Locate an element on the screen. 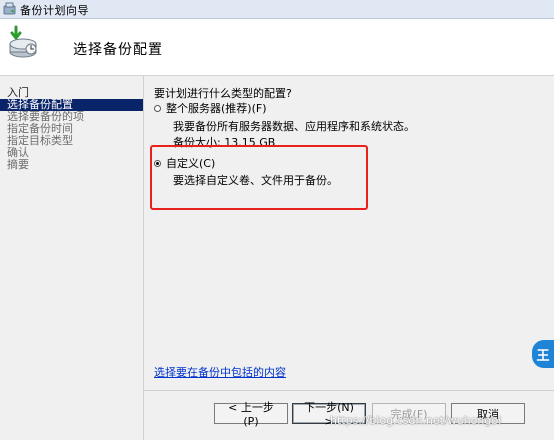 This screenshot has width=554, height=440. window-title: 备份计划向导 is located at coordinates (54, 10).